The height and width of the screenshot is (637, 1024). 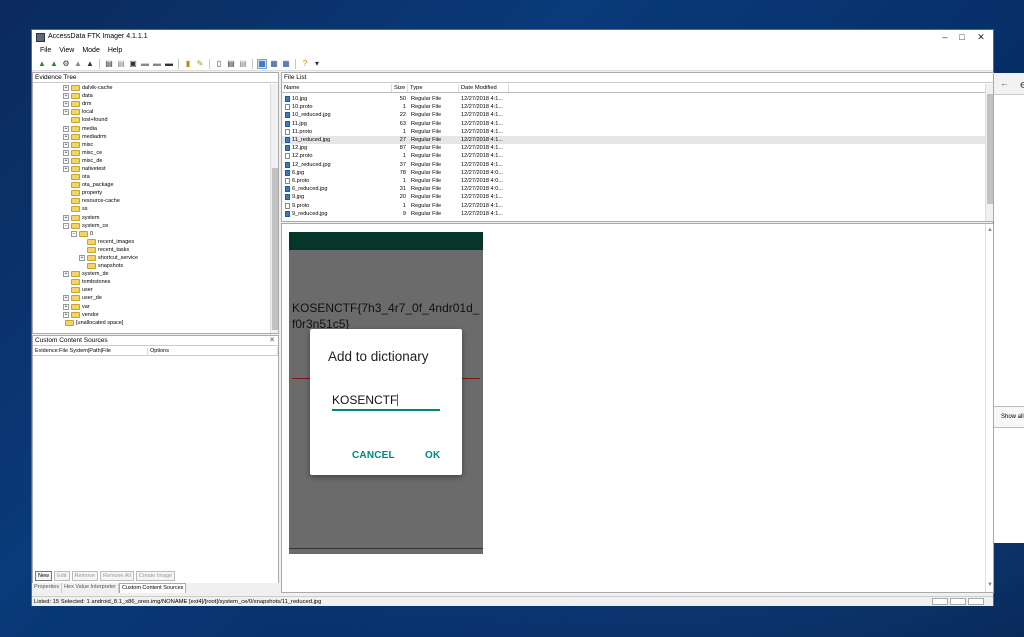 I want to click on word-input: KOSENCTF, so click(x=386, y=401).